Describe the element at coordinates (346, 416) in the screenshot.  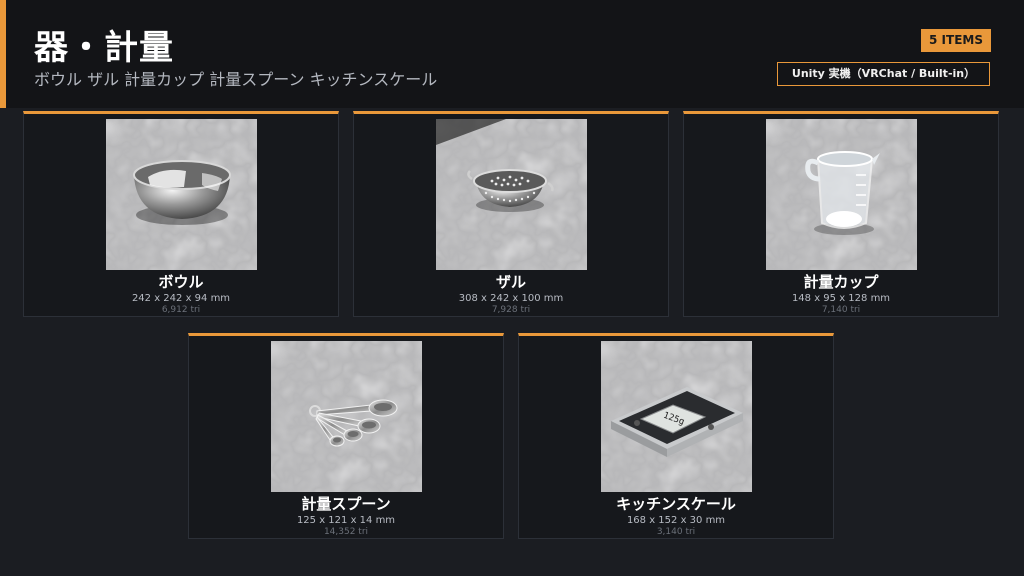
I see `measuring-spoons-icon` at that location.